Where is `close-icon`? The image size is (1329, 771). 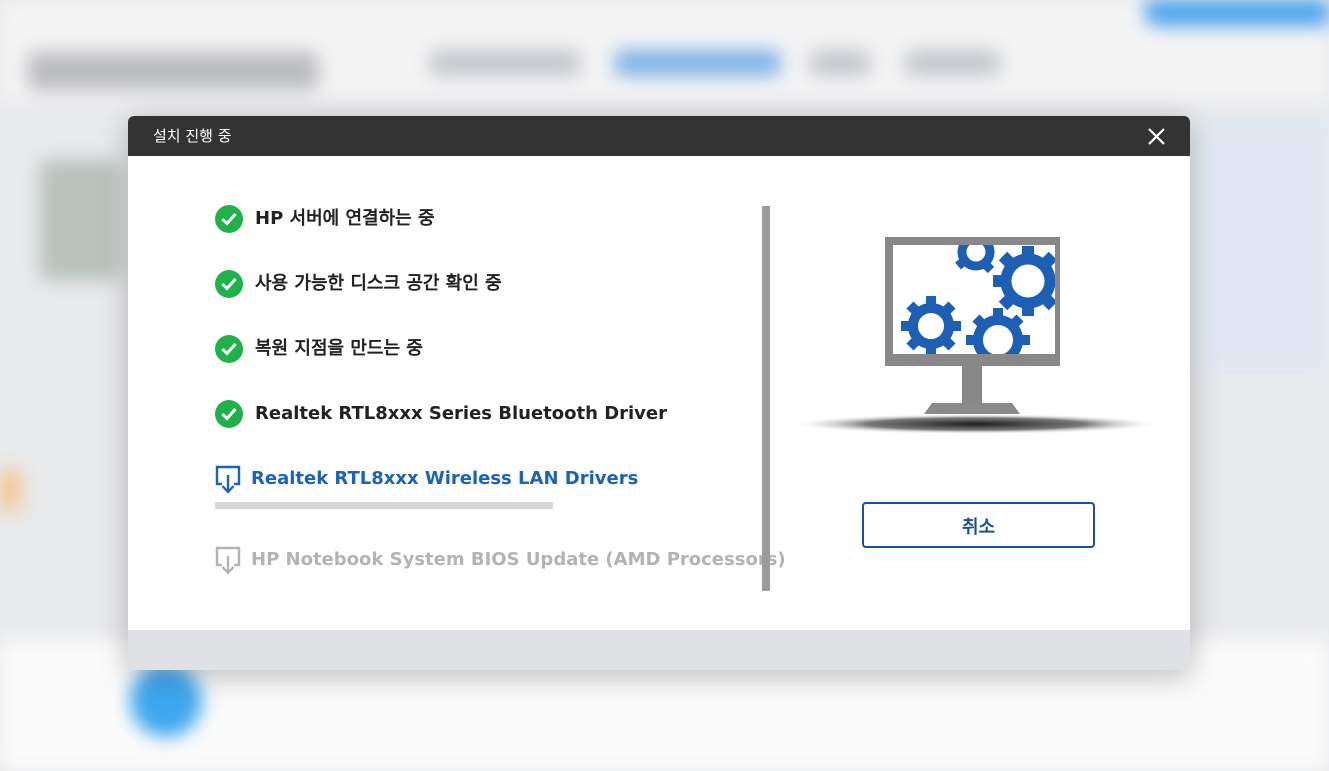 close-icon is located at coordinates (1156, 136).